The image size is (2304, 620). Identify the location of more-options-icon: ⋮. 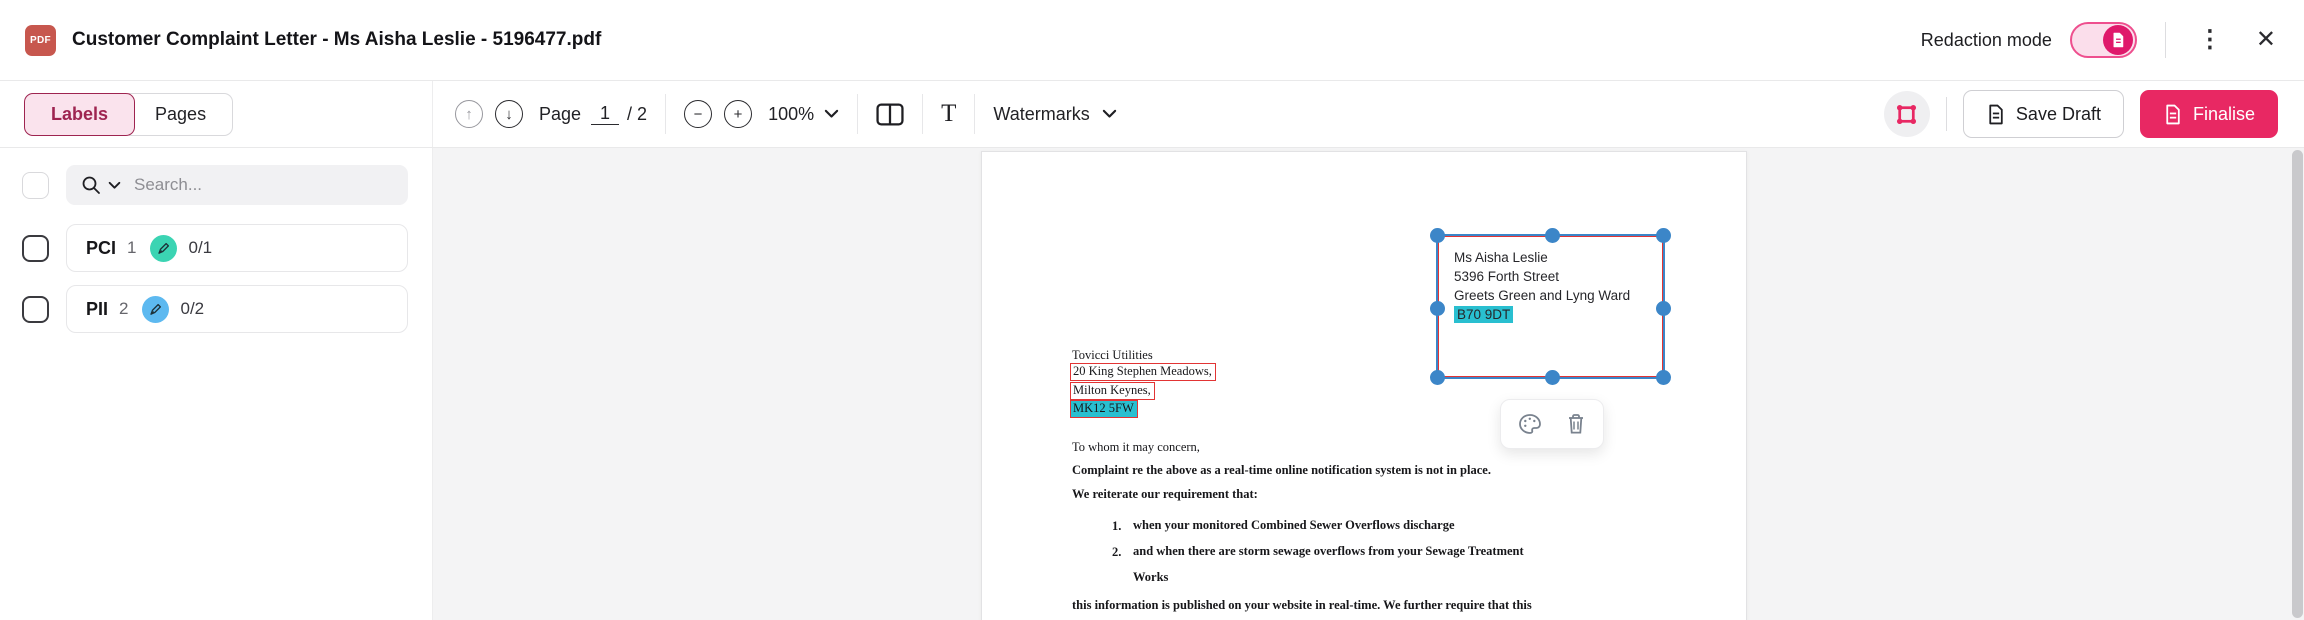
(2210, 40).